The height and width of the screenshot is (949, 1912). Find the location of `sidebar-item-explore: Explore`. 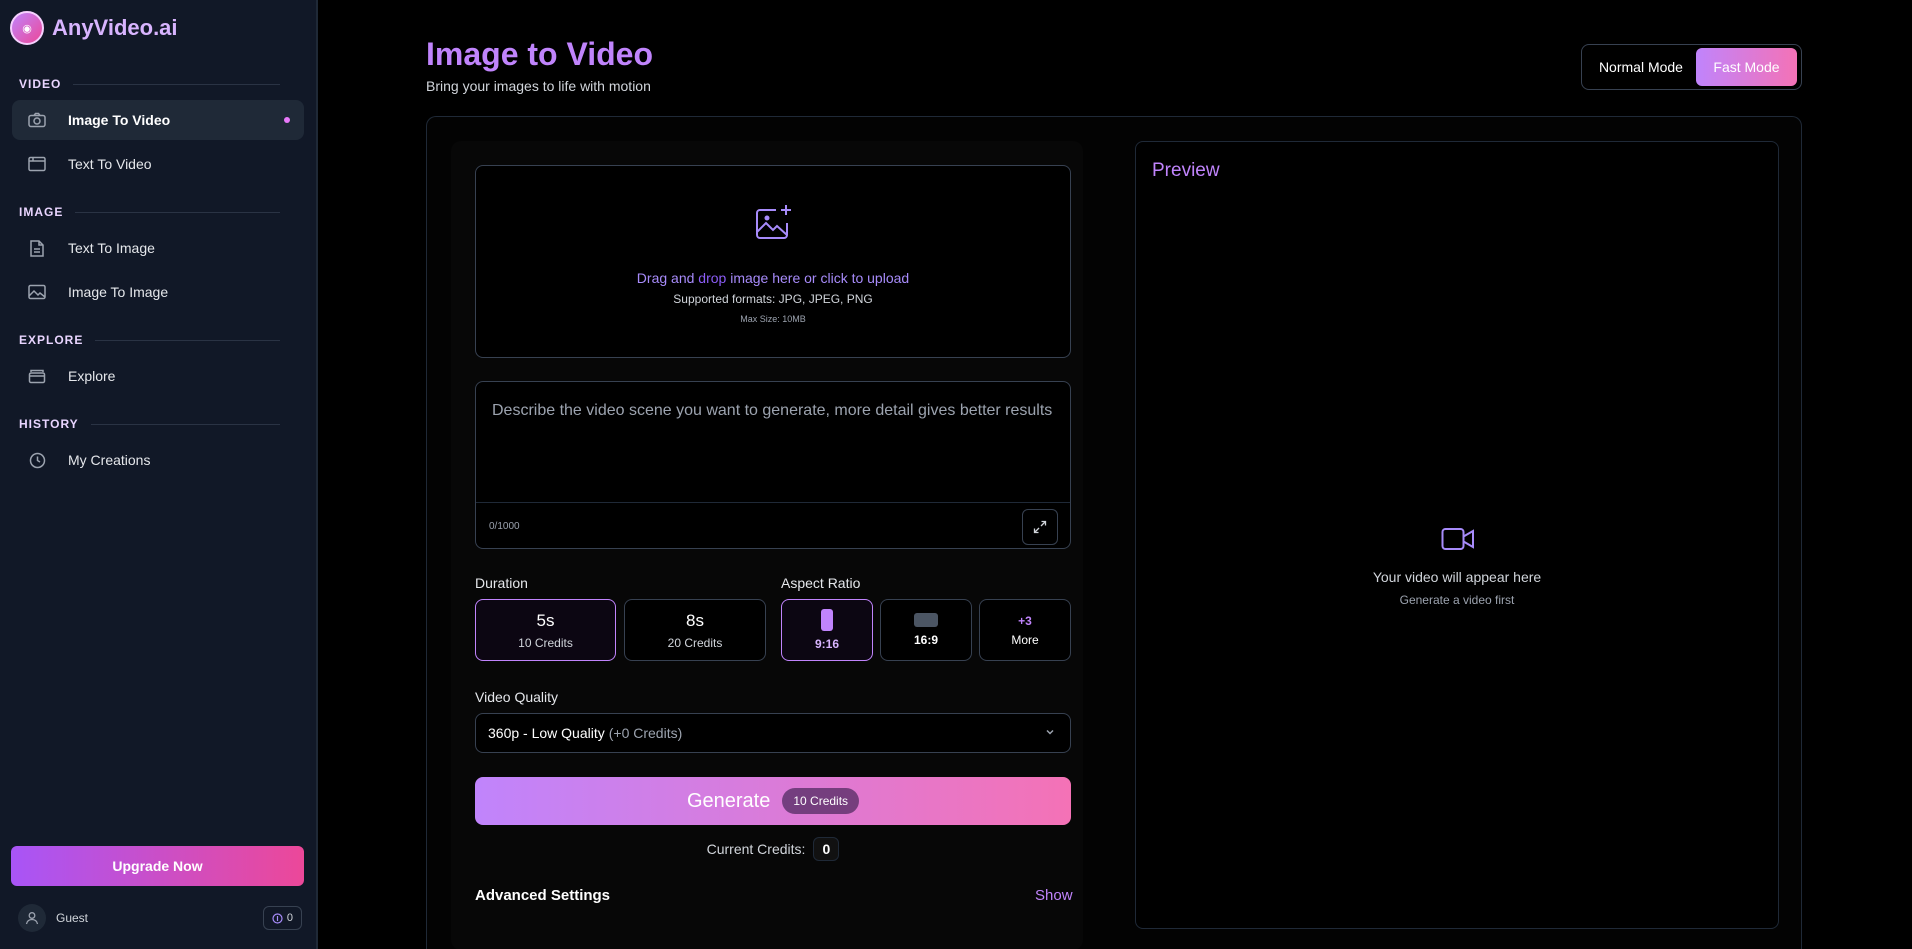

sidebar-item-explore: Explore is located at coordinates (158, 376).